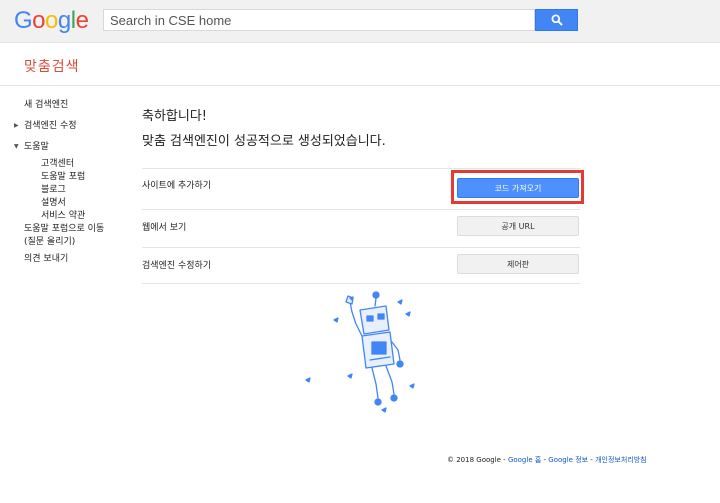  Describe the element at coordinates (36, 147) in the screenshot. I see `sidebar-item-help: 도움말` at that location.